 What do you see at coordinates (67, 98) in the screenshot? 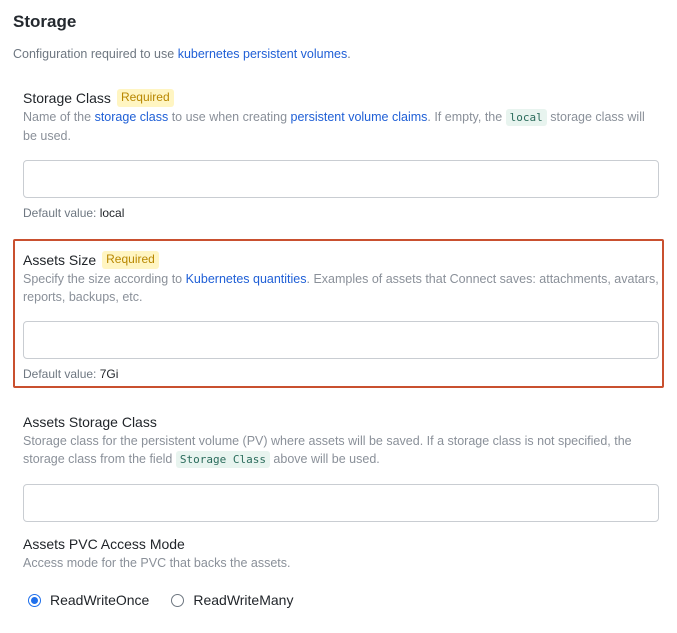
I see `storage-class-label: Storage Class` at bounding box center [67, 98].